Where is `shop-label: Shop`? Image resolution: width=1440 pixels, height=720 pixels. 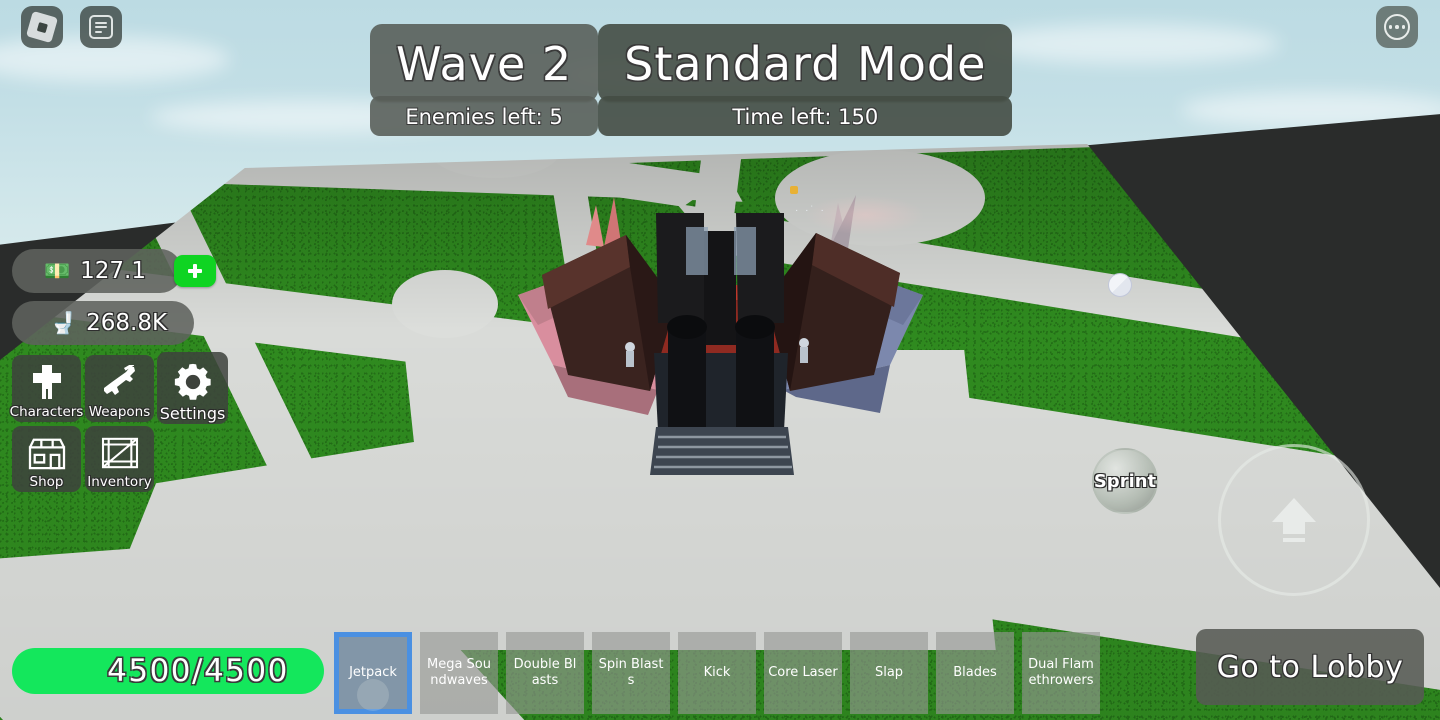
shop-label: Shop is located at coordinates (46, 482).